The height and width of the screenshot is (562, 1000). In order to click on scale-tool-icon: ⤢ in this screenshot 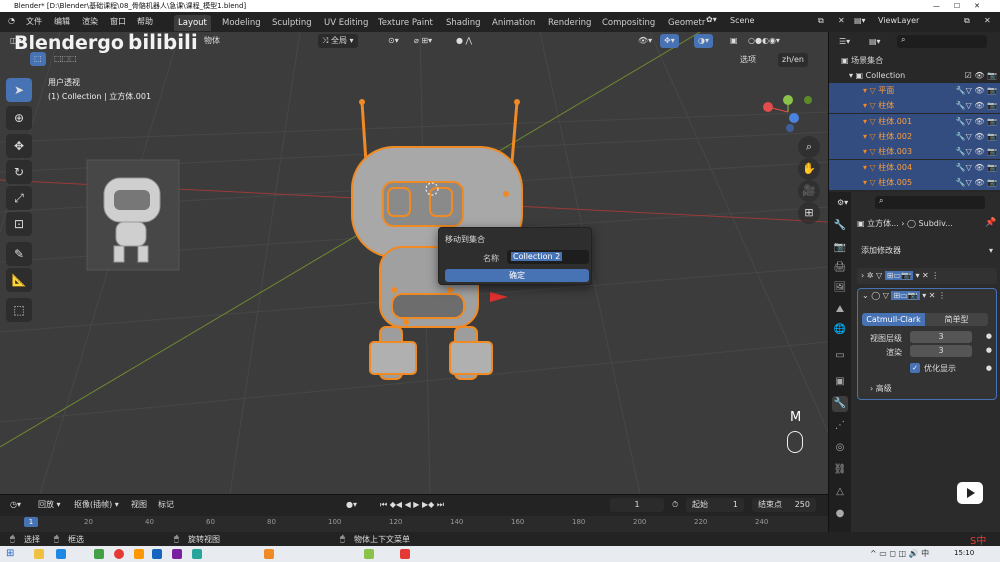, I will do `click(19, 198)`.